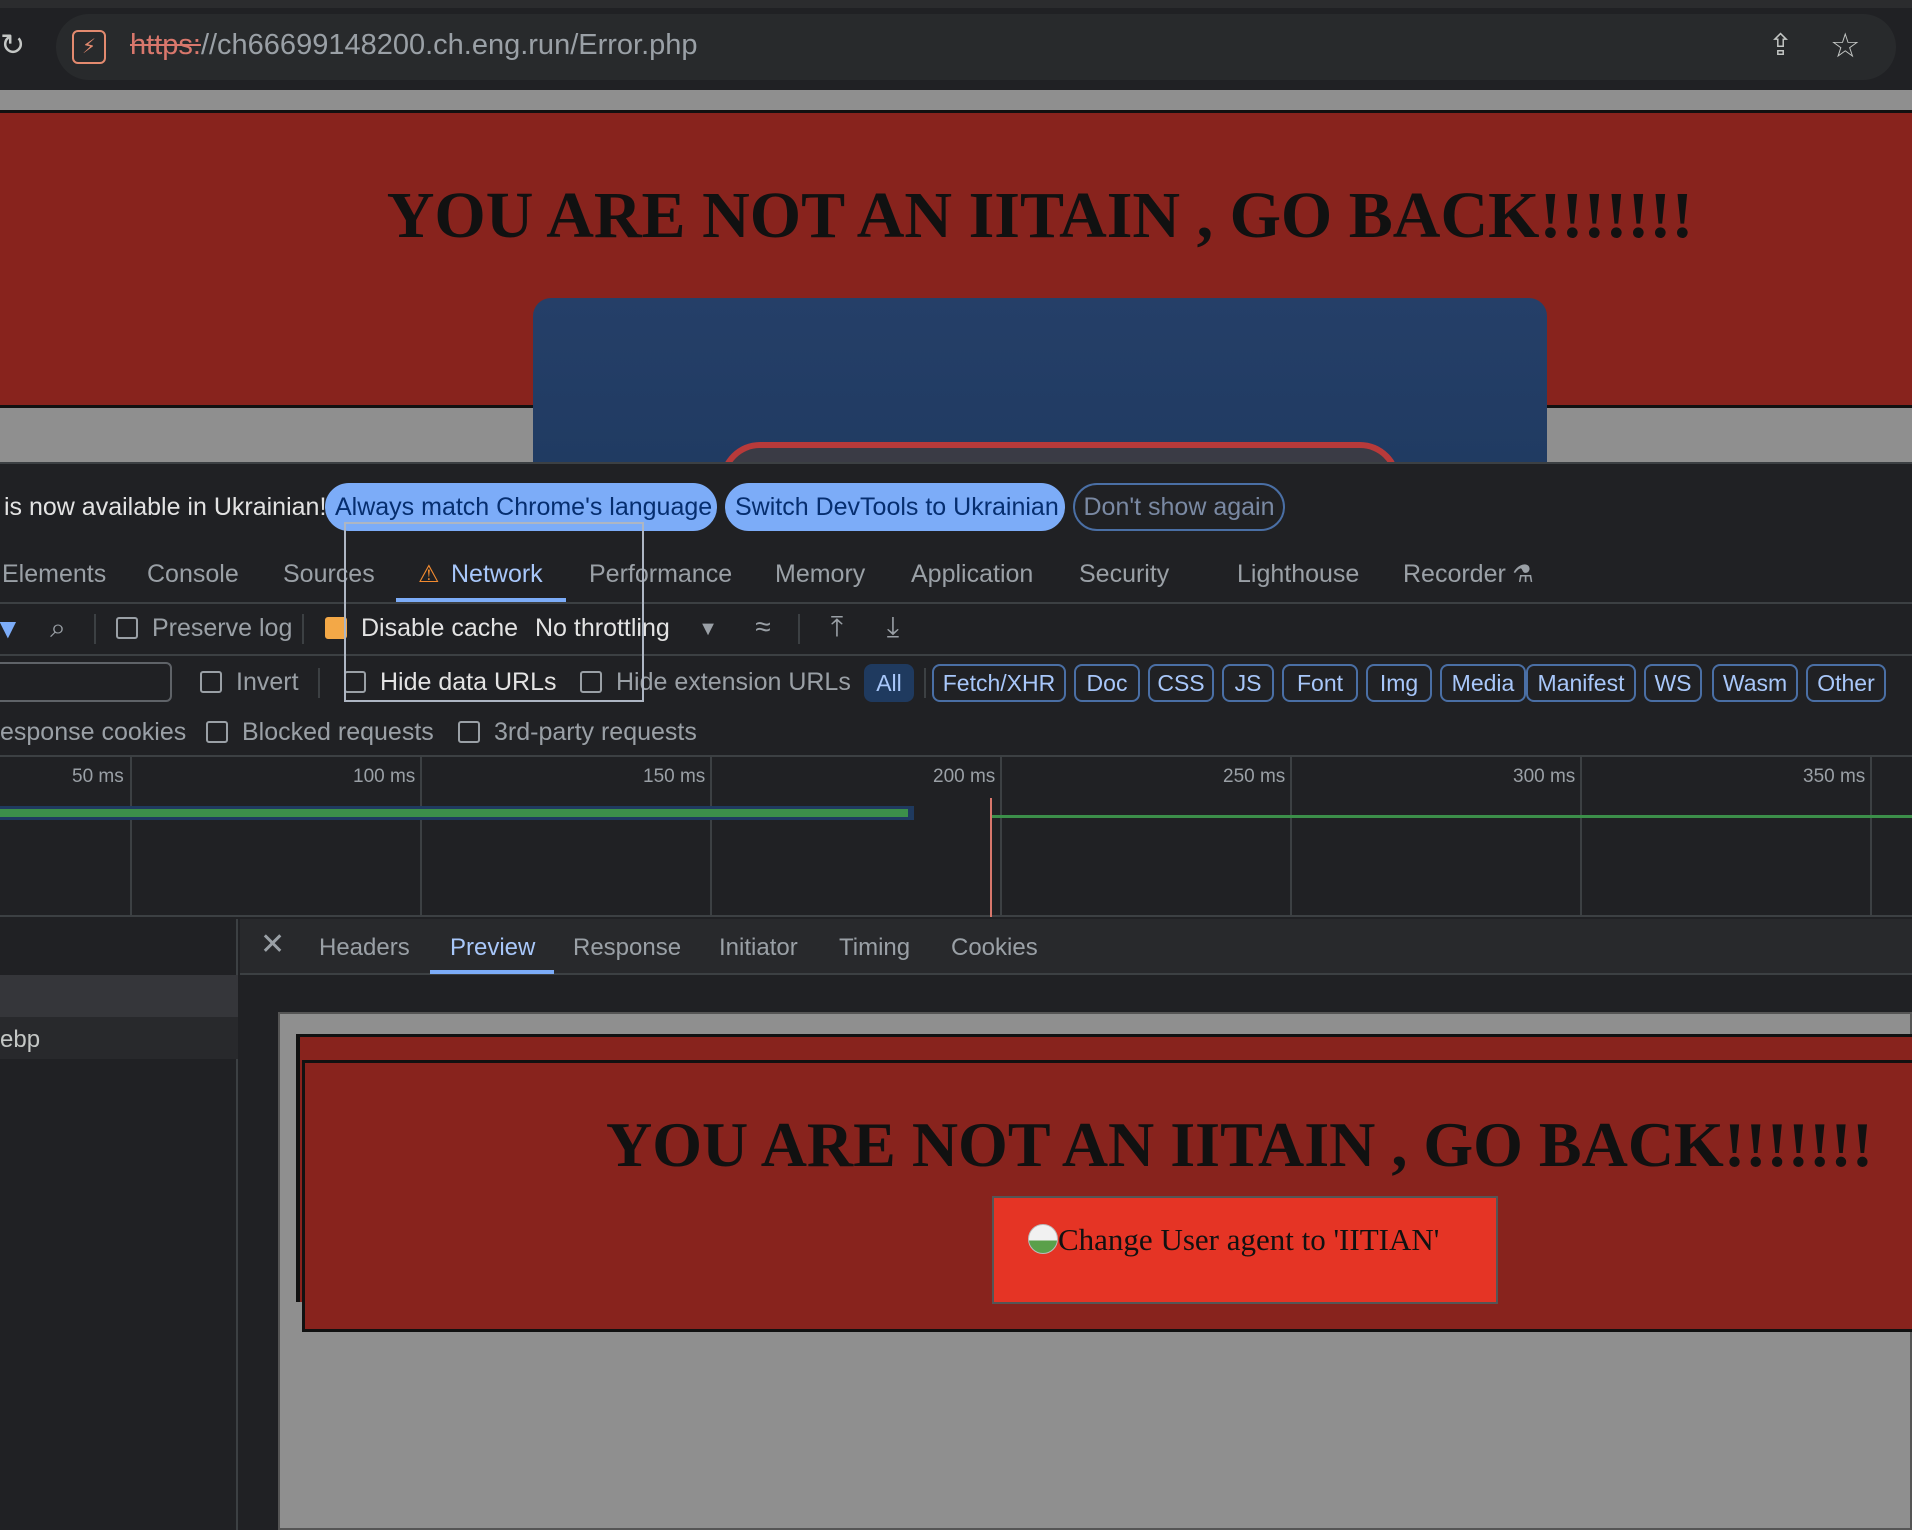 The height and width of the screenshot is (1530, 1912). What do you see at coordinates (1399, 683) in the screenshot?
I see `filter-chip-img: Img` at bounding box center [1399, 683].